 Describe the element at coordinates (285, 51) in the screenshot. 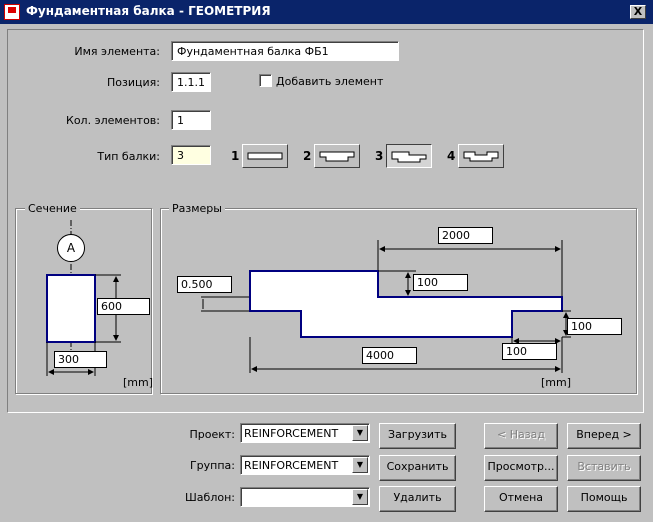

I see `name-input: Фундаментная балка ФБ1` at that location.